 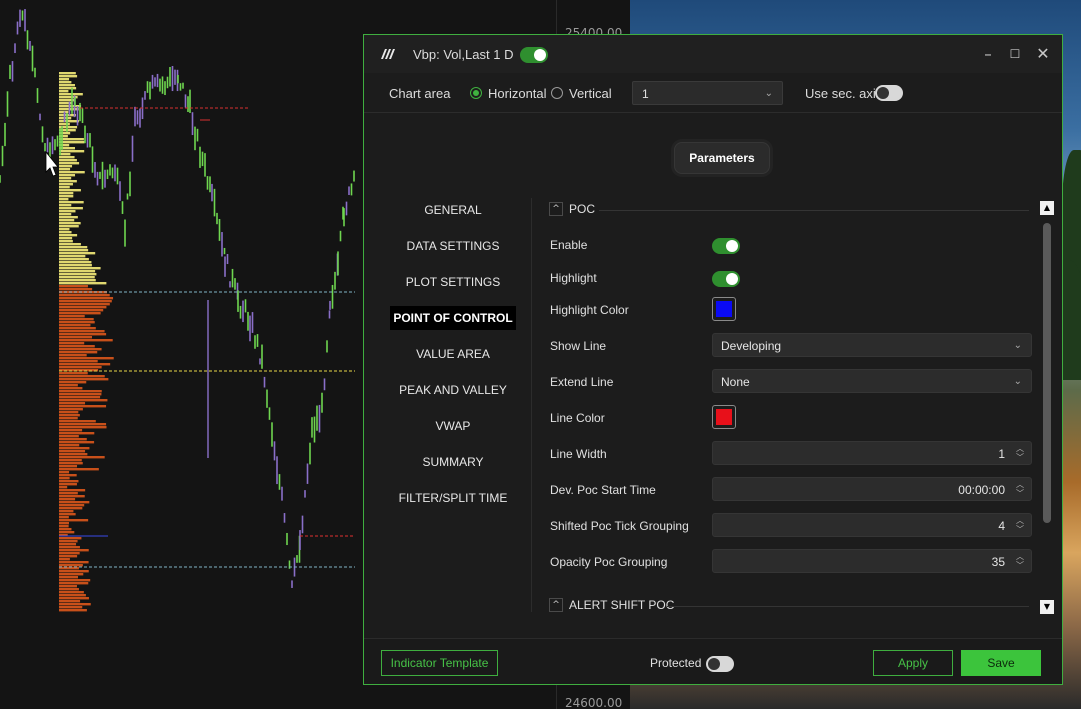 I want to click on ninja-logo-icon, so click(x=388, y=54).